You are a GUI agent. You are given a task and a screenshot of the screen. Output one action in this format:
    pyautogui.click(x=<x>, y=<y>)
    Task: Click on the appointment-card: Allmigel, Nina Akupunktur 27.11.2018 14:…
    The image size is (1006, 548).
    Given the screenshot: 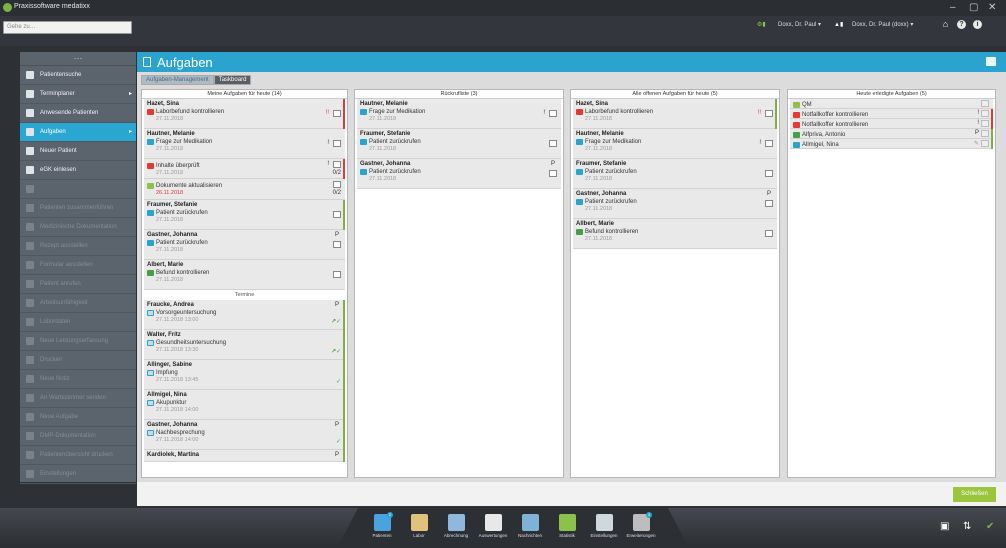 What is the action you would take?
    pyautogui.click(x=244, y=405)
    